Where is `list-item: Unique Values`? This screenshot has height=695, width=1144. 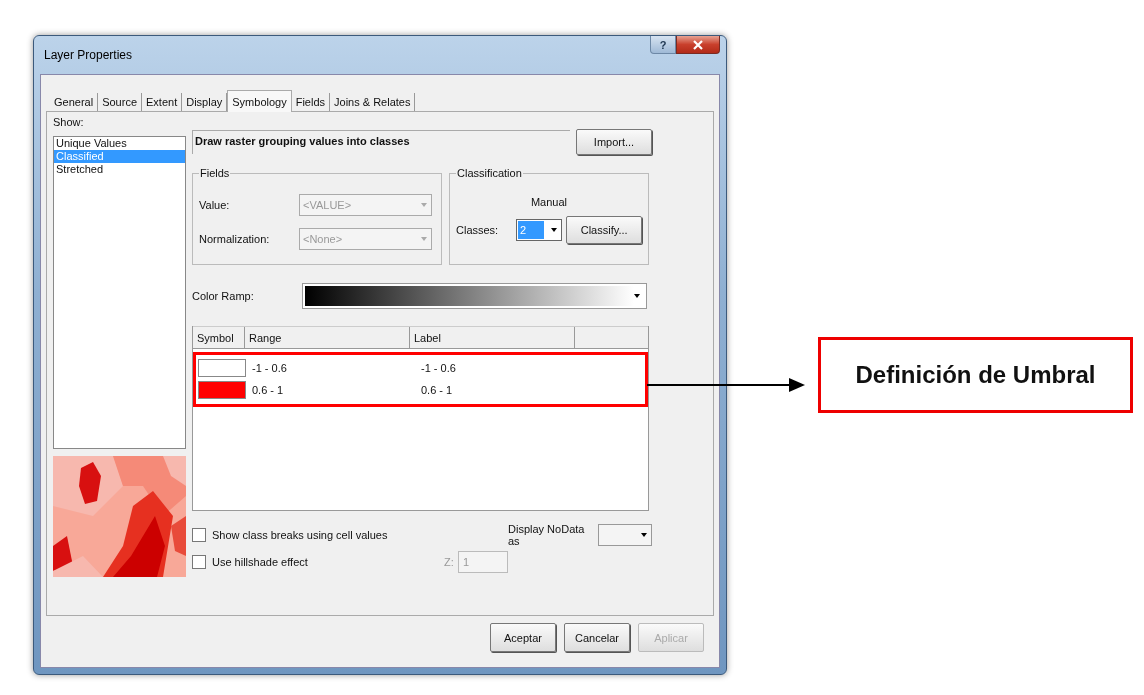 list-item: Unique Values is located at coordinates (119, 143).